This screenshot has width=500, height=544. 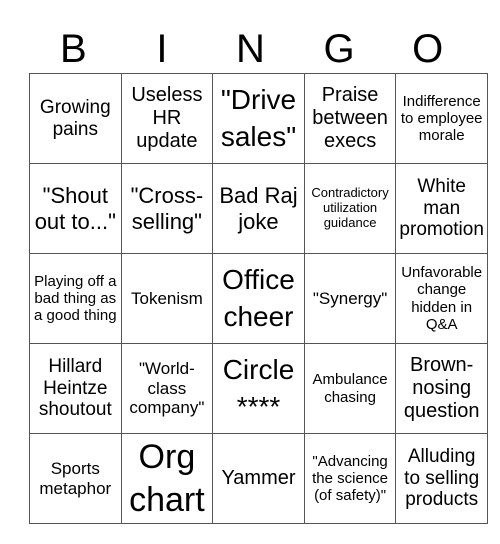 I want to click on bingo-cell: Unfavorable change hidden in Q&A, so click(x=441, y=298).